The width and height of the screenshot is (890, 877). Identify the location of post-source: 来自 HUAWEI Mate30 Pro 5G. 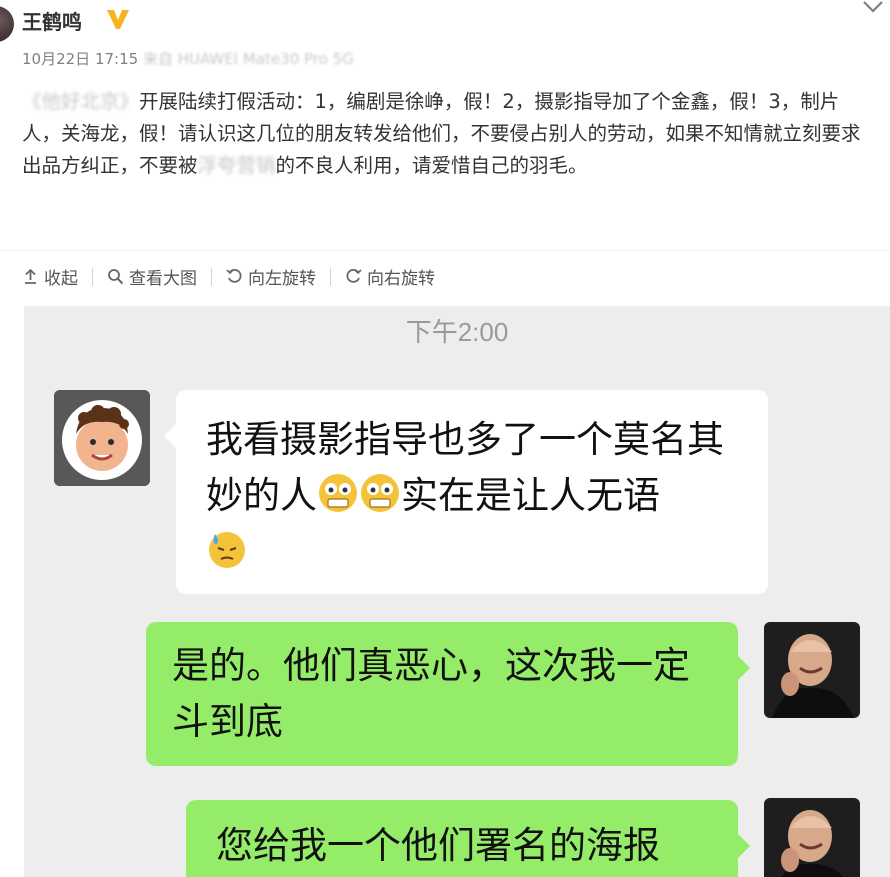
(248, 59).